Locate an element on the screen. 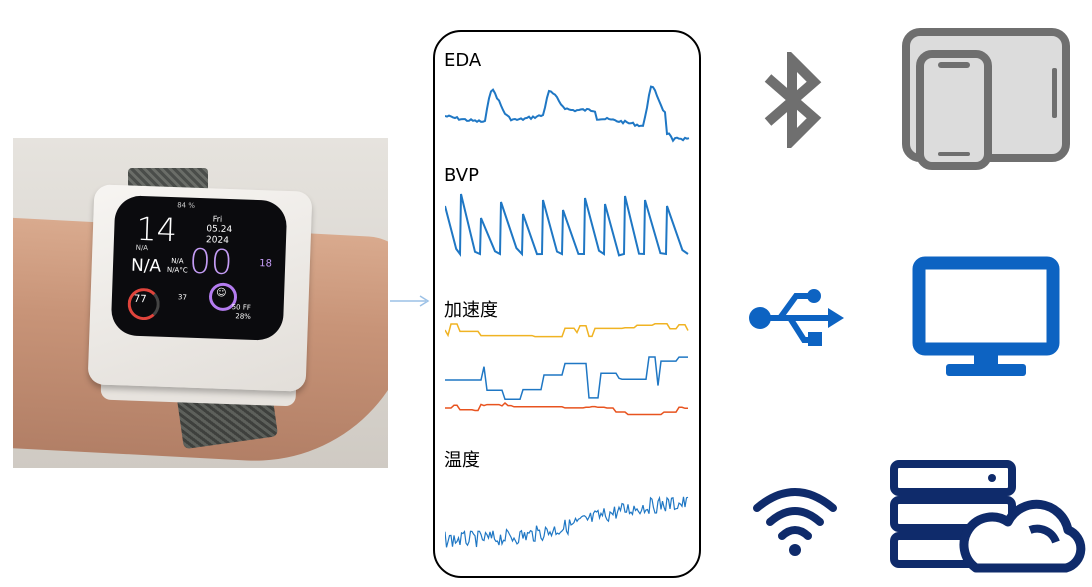 The height and width of the screenshot is (587, 1092). small-na-temp-text: N/A°C is located at coordinates (177, 270).